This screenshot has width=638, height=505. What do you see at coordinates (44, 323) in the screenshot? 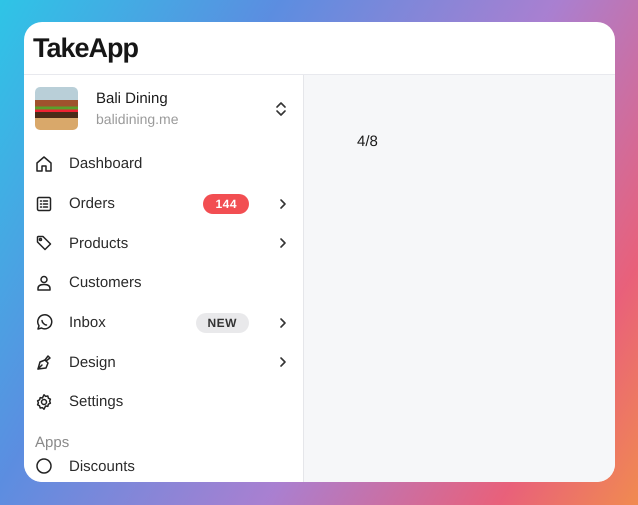
I see `chat-bubble-icon` at bounding box center [44, 323].